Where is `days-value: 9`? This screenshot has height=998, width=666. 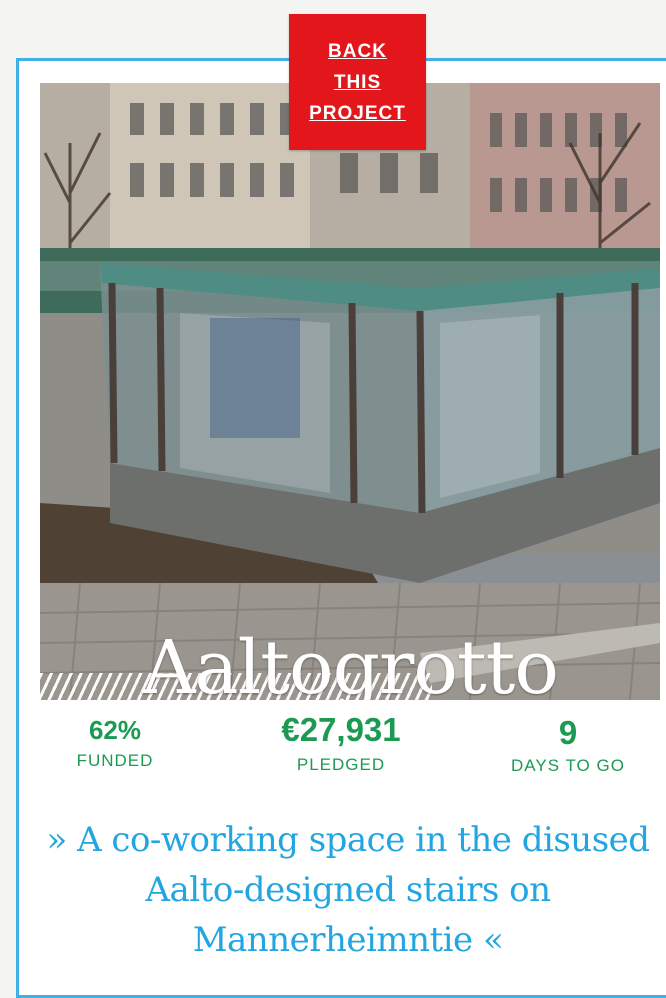
days-value: 9 is located at coordinates (568, 732).